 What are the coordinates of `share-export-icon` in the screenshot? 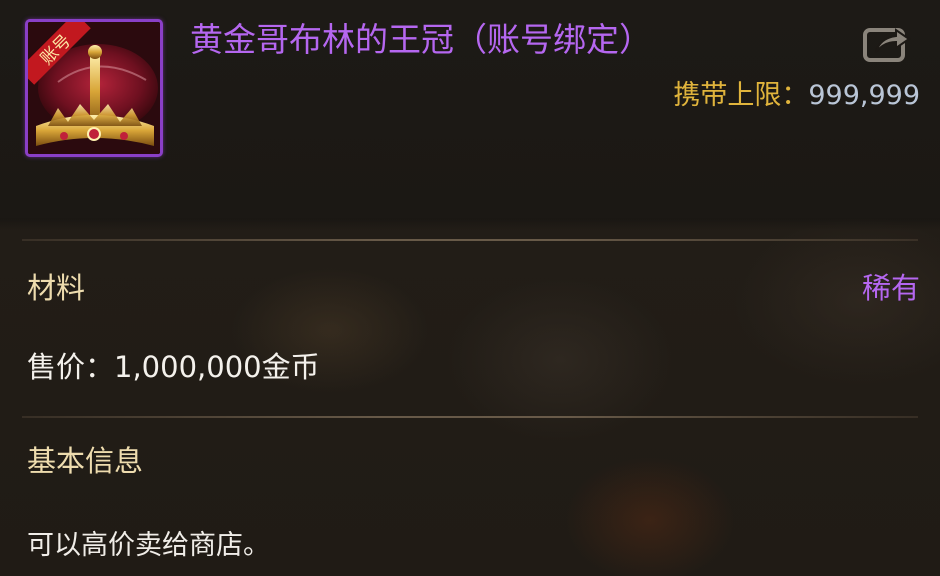 It's located at (887, 45).